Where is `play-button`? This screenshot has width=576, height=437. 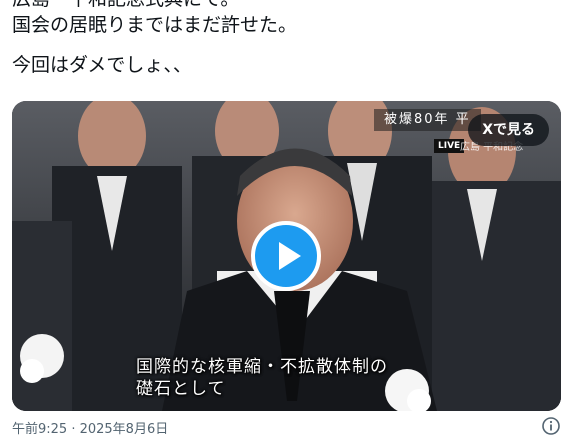
play-button is located at coordinates (286, 256).